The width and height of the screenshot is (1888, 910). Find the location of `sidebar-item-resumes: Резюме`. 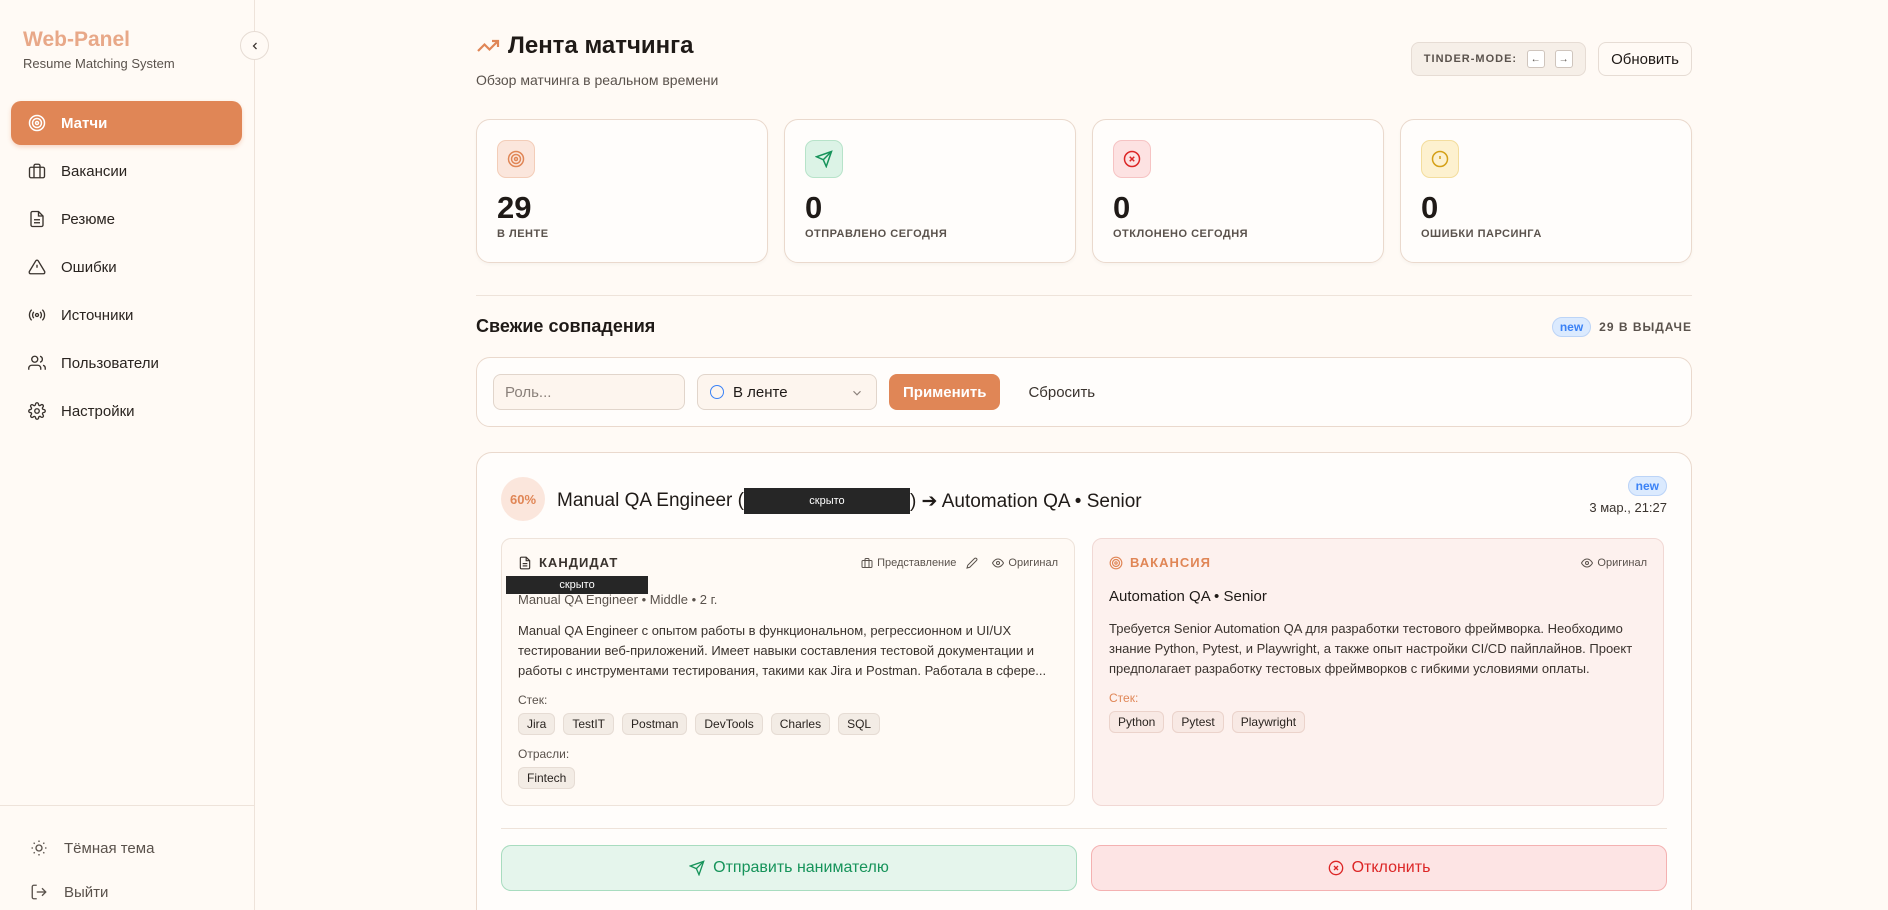

sidebar-item-resumes: Резюме is located at coordinates (126, 219).